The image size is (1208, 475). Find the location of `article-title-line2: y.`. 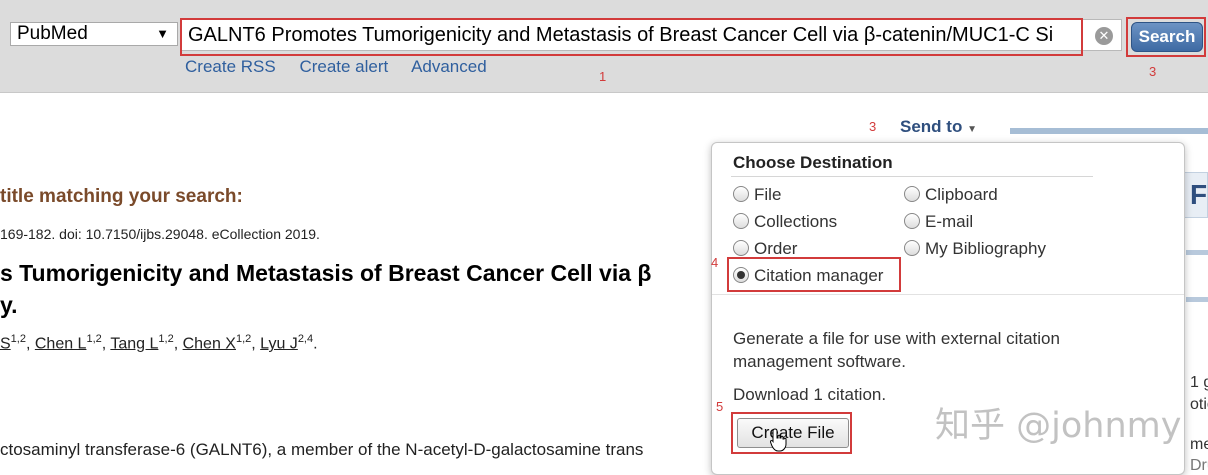

article-title-line2: y. is located at coordinates (9, 305).